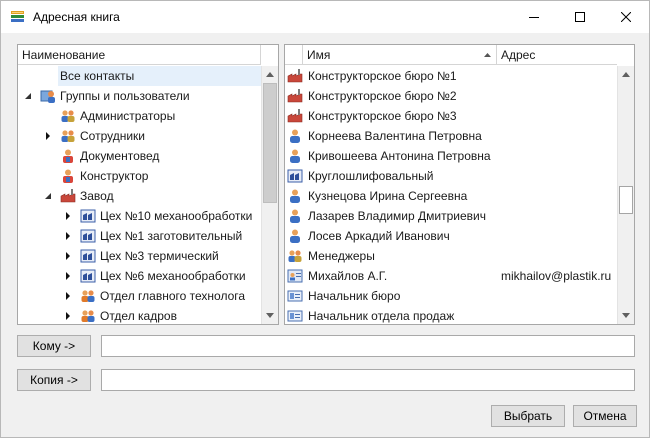 This screenshot has height=438, width=650. I want to click on contact-row: Конструкторское бюро №3, so click(451, 116).